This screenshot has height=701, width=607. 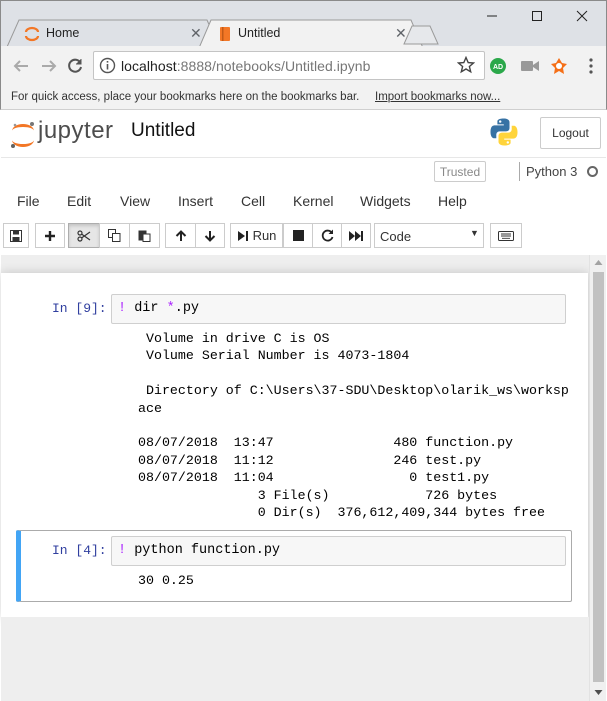 What do you see at coordinates (246, 66) in the screenshot?
I see `url-text: localhost:8888/notebooks/Untitled.ipynb` at bounding box center [246, 66].